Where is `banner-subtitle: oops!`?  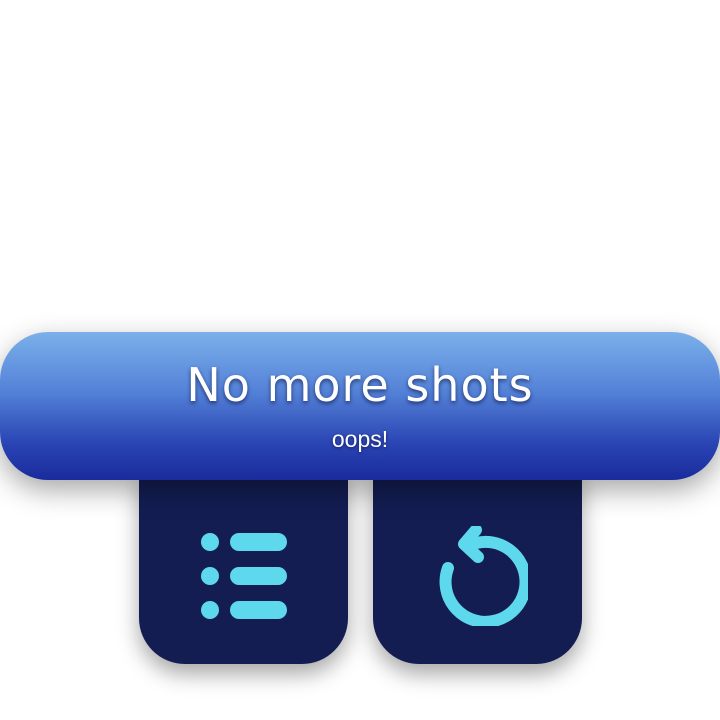
banner-subtitle: oops! is located at coordinates (360, 439).